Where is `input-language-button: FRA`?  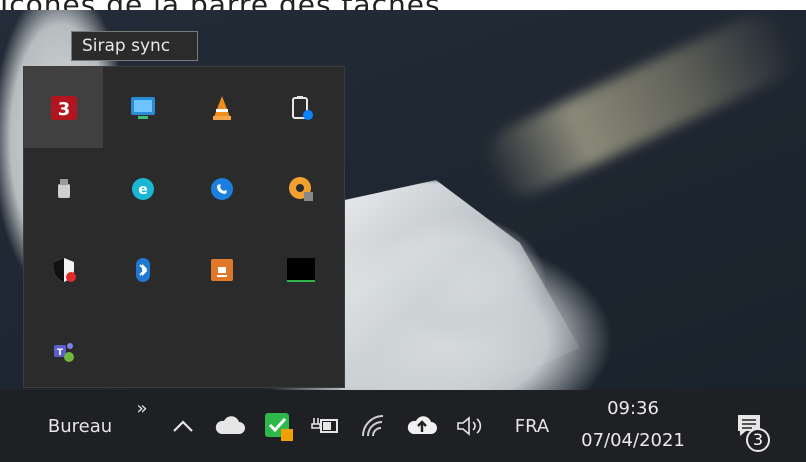 input-language-button: FRA is located at coordinates (532, 426).